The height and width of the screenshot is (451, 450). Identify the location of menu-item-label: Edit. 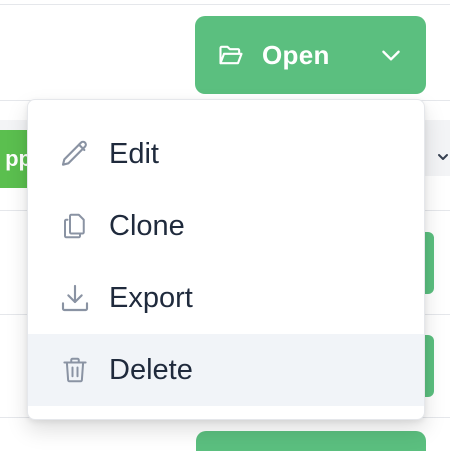
(134, 153).